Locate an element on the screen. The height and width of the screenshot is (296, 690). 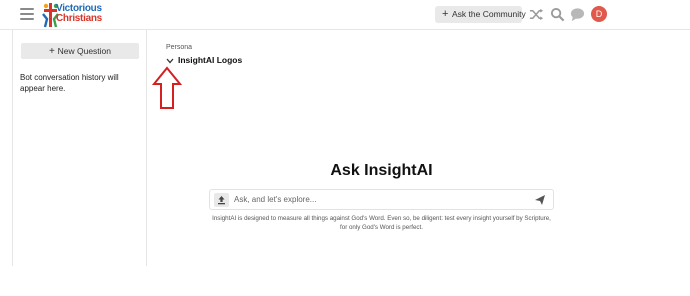
menu-icon is located at coordinates (27, 14).